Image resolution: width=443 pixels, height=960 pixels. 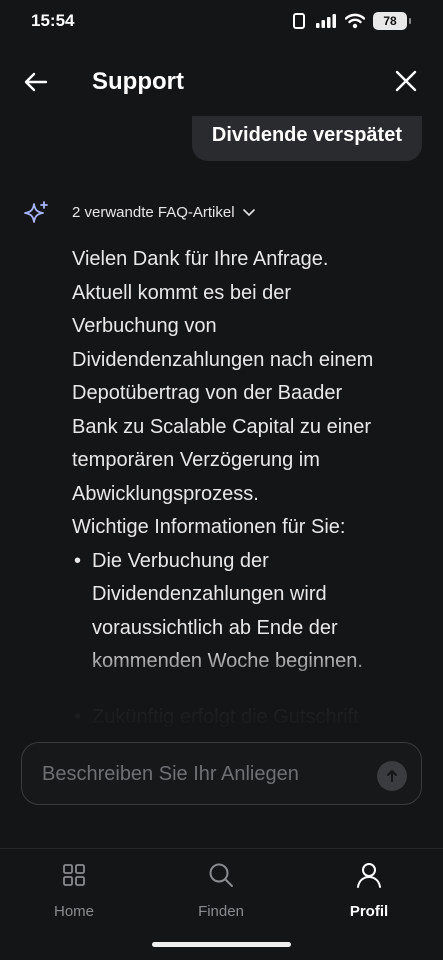 I want to click on back-arrow-icon, so click(x=36, y=82).